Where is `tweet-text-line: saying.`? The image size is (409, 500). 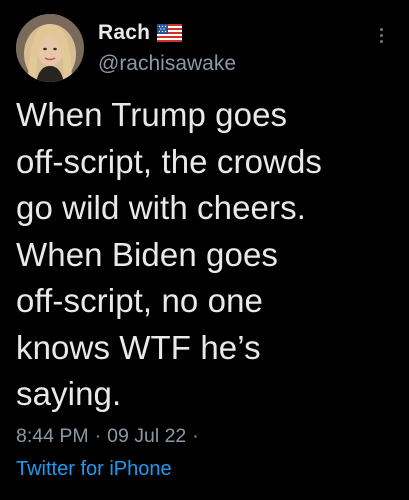 tweet-text-line: saying. is located at coordinates (69, 393).